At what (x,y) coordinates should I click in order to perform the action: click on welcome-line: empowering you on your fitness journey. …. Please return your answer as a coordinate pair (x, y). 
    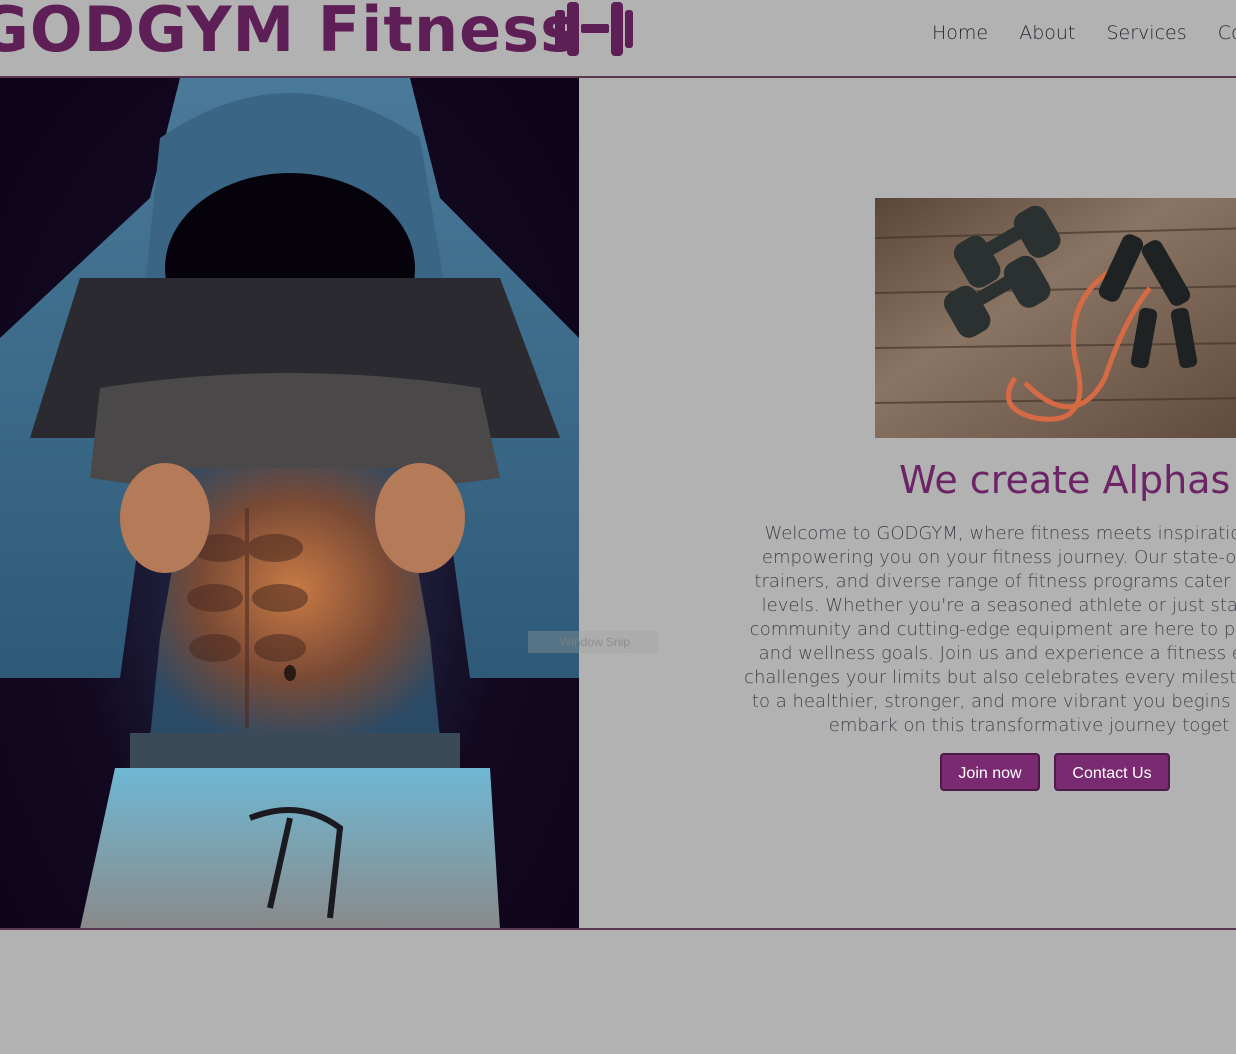
    Looking at the image, I should click on (998, 557).